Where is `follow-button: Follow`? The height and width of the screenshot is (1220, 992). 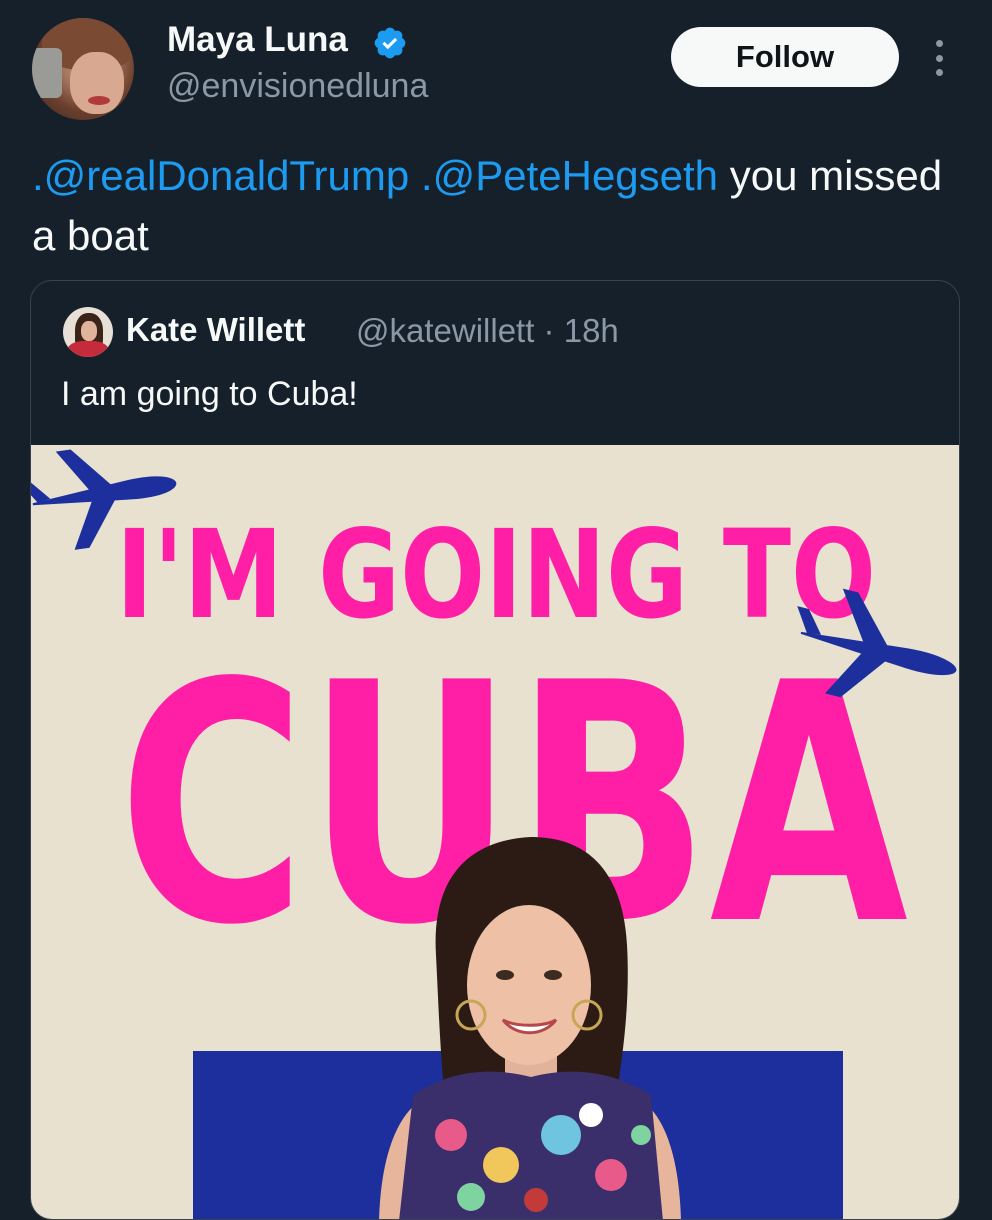 follow-button: Follow is located at coordinates (785, 57).